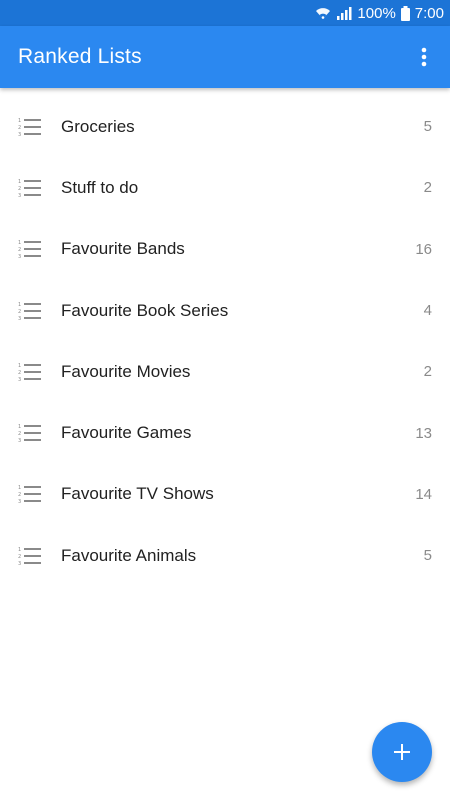 This screenshot has height=800, width=450. Describe the element at coordinates (80, 56) in the screenshot. I see `app-title: Ranked Lists` at that location.